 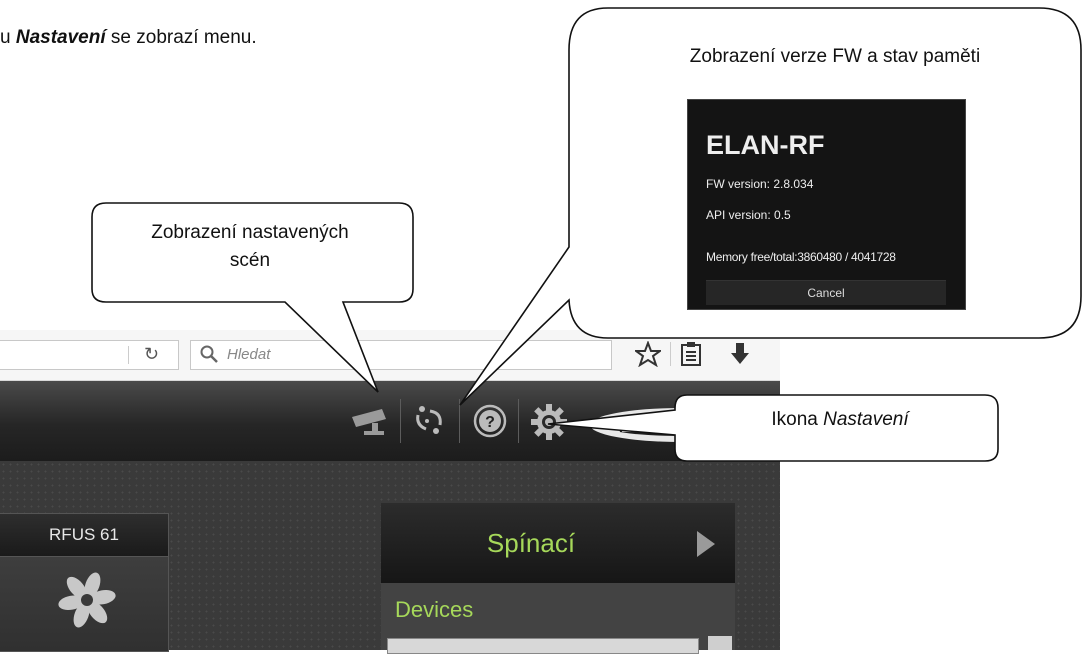 I want to click on fw-version: FW version: 2.8.034, so click(x=760, y=184).